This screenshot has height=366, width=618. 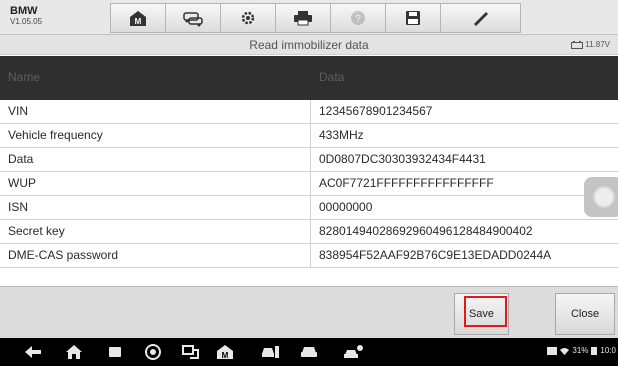 I want to click on battery-voltage-icon, so click(x=577, y=44).